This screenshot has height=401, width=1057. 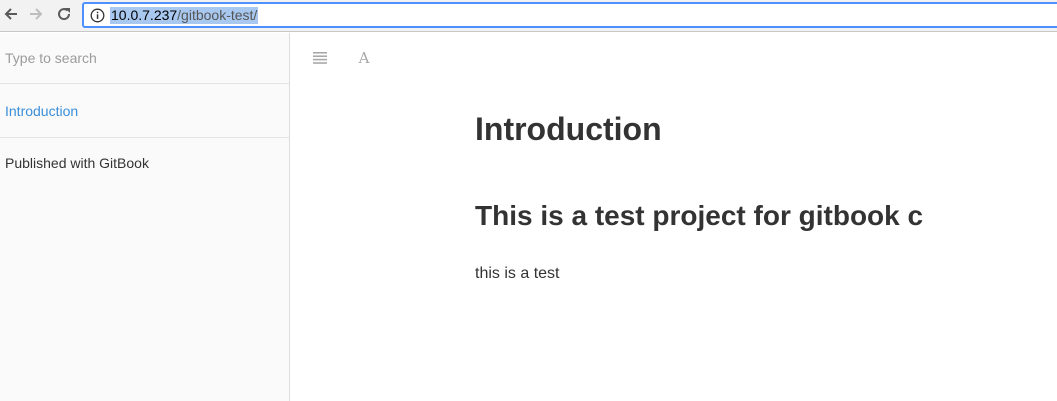 I want to click on sidebar-item-published-with-gitbook: Published with GitBook, so click(x=144, y=163).